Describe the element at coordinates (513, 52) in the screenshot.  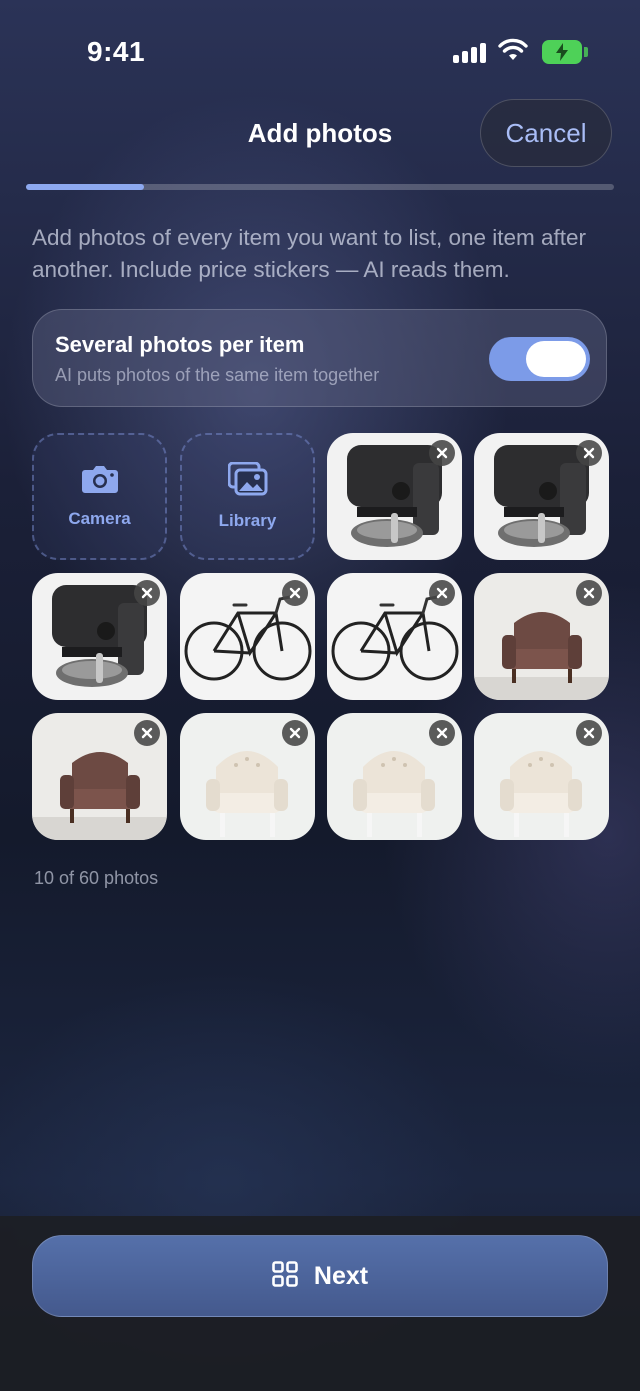
I see `wifi-icon` at that location.